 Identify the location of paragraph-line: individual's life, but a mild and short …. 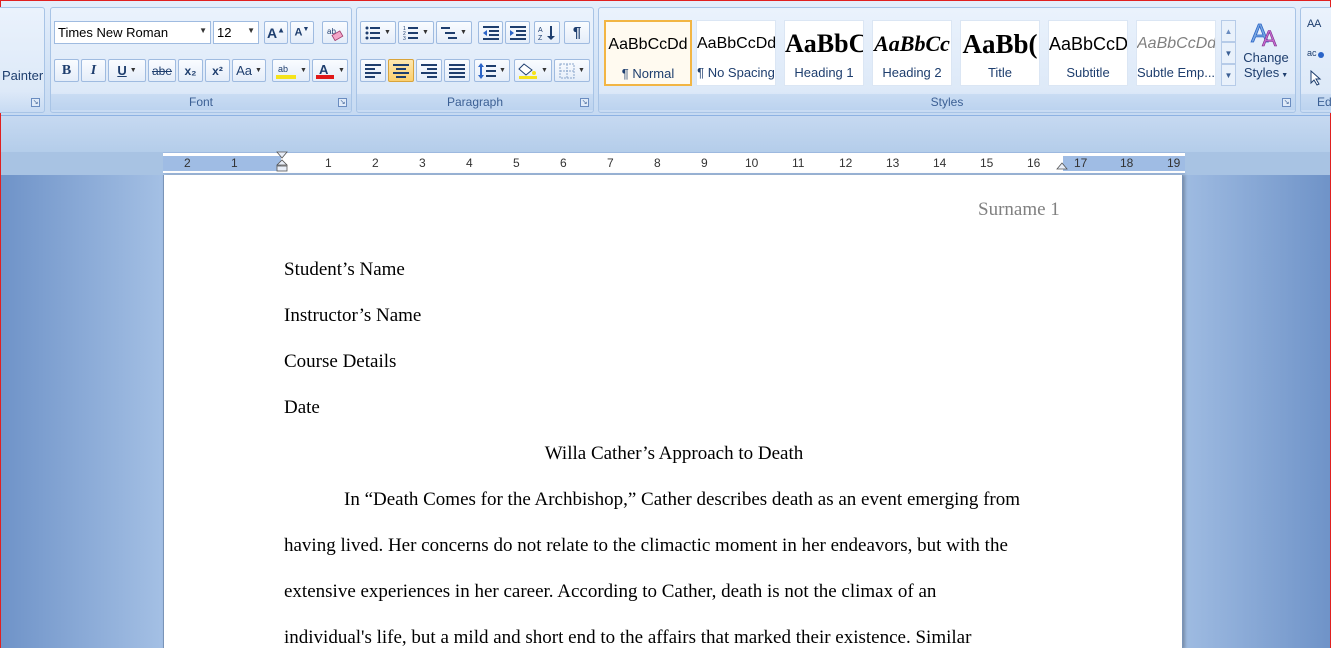
(627, 637).